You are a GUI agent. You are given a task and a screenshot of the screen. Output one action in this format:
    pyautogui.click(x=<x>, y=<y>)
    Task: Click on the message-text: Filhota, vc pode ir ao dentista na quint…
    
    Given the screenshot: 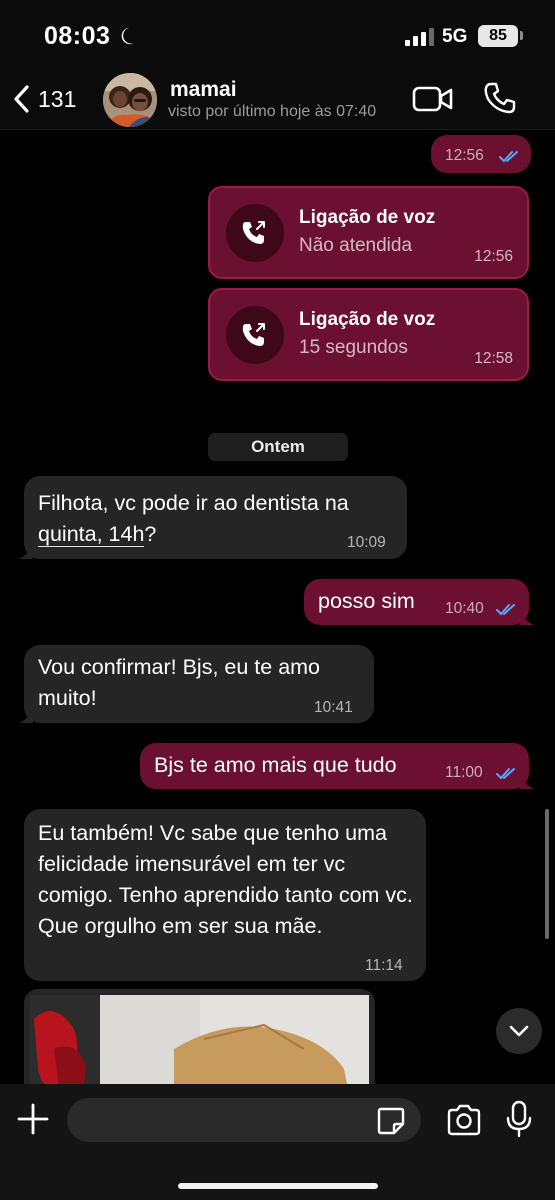 What is the action you would take?
    pyautogui.click(x=218, y=519)
    